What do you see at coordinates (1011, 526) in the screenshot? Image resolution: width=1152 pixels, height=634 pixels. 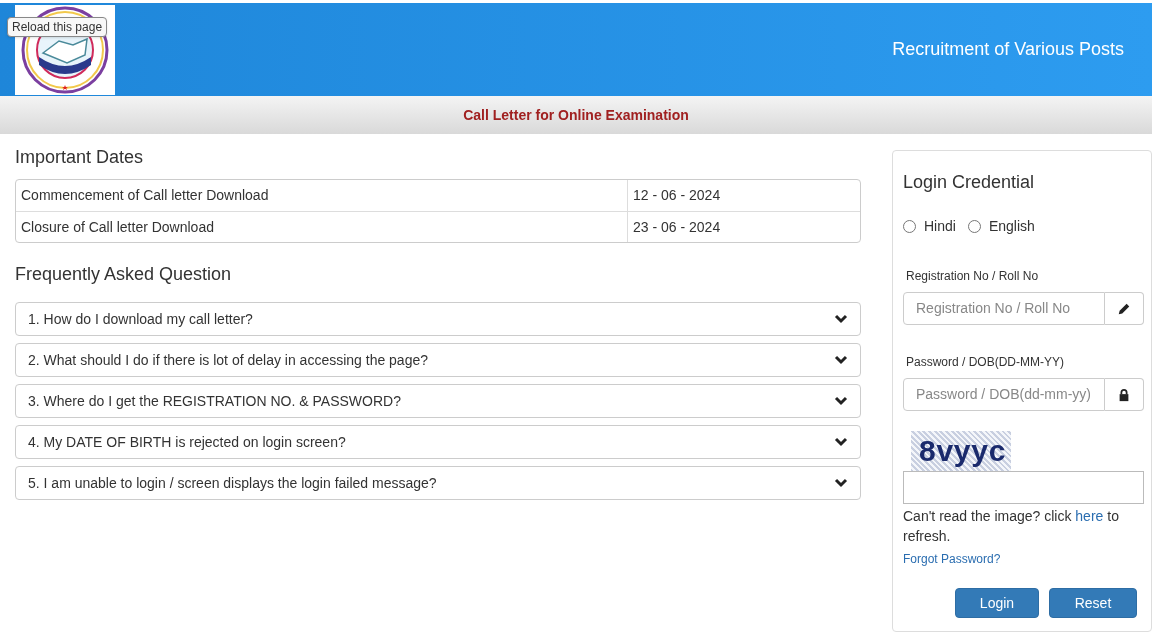 I see `refresh-text: Can't read the image? click here to refresh.` at bounding box center [1011, 526].